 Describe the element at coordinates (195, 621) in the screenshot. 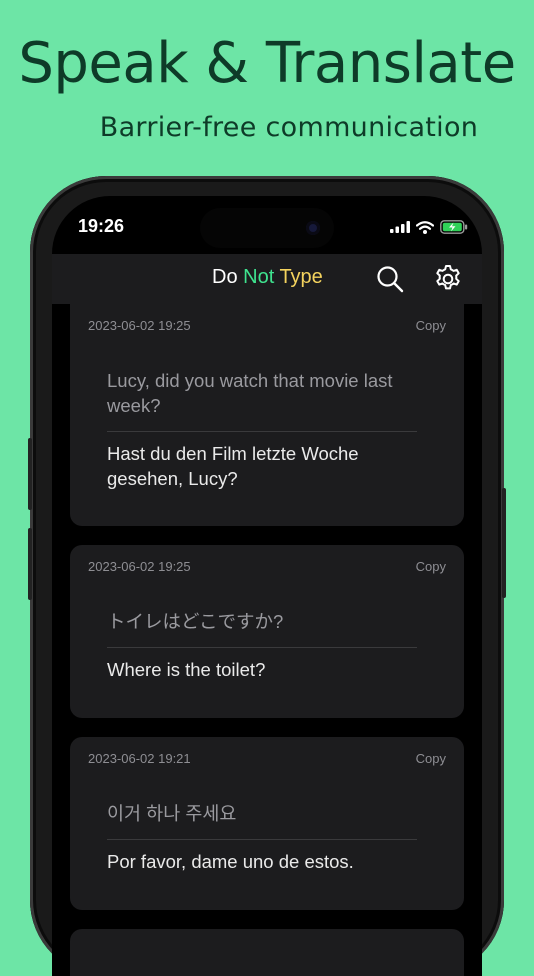

I see `source-text: トイレはどこですか?` at that location.